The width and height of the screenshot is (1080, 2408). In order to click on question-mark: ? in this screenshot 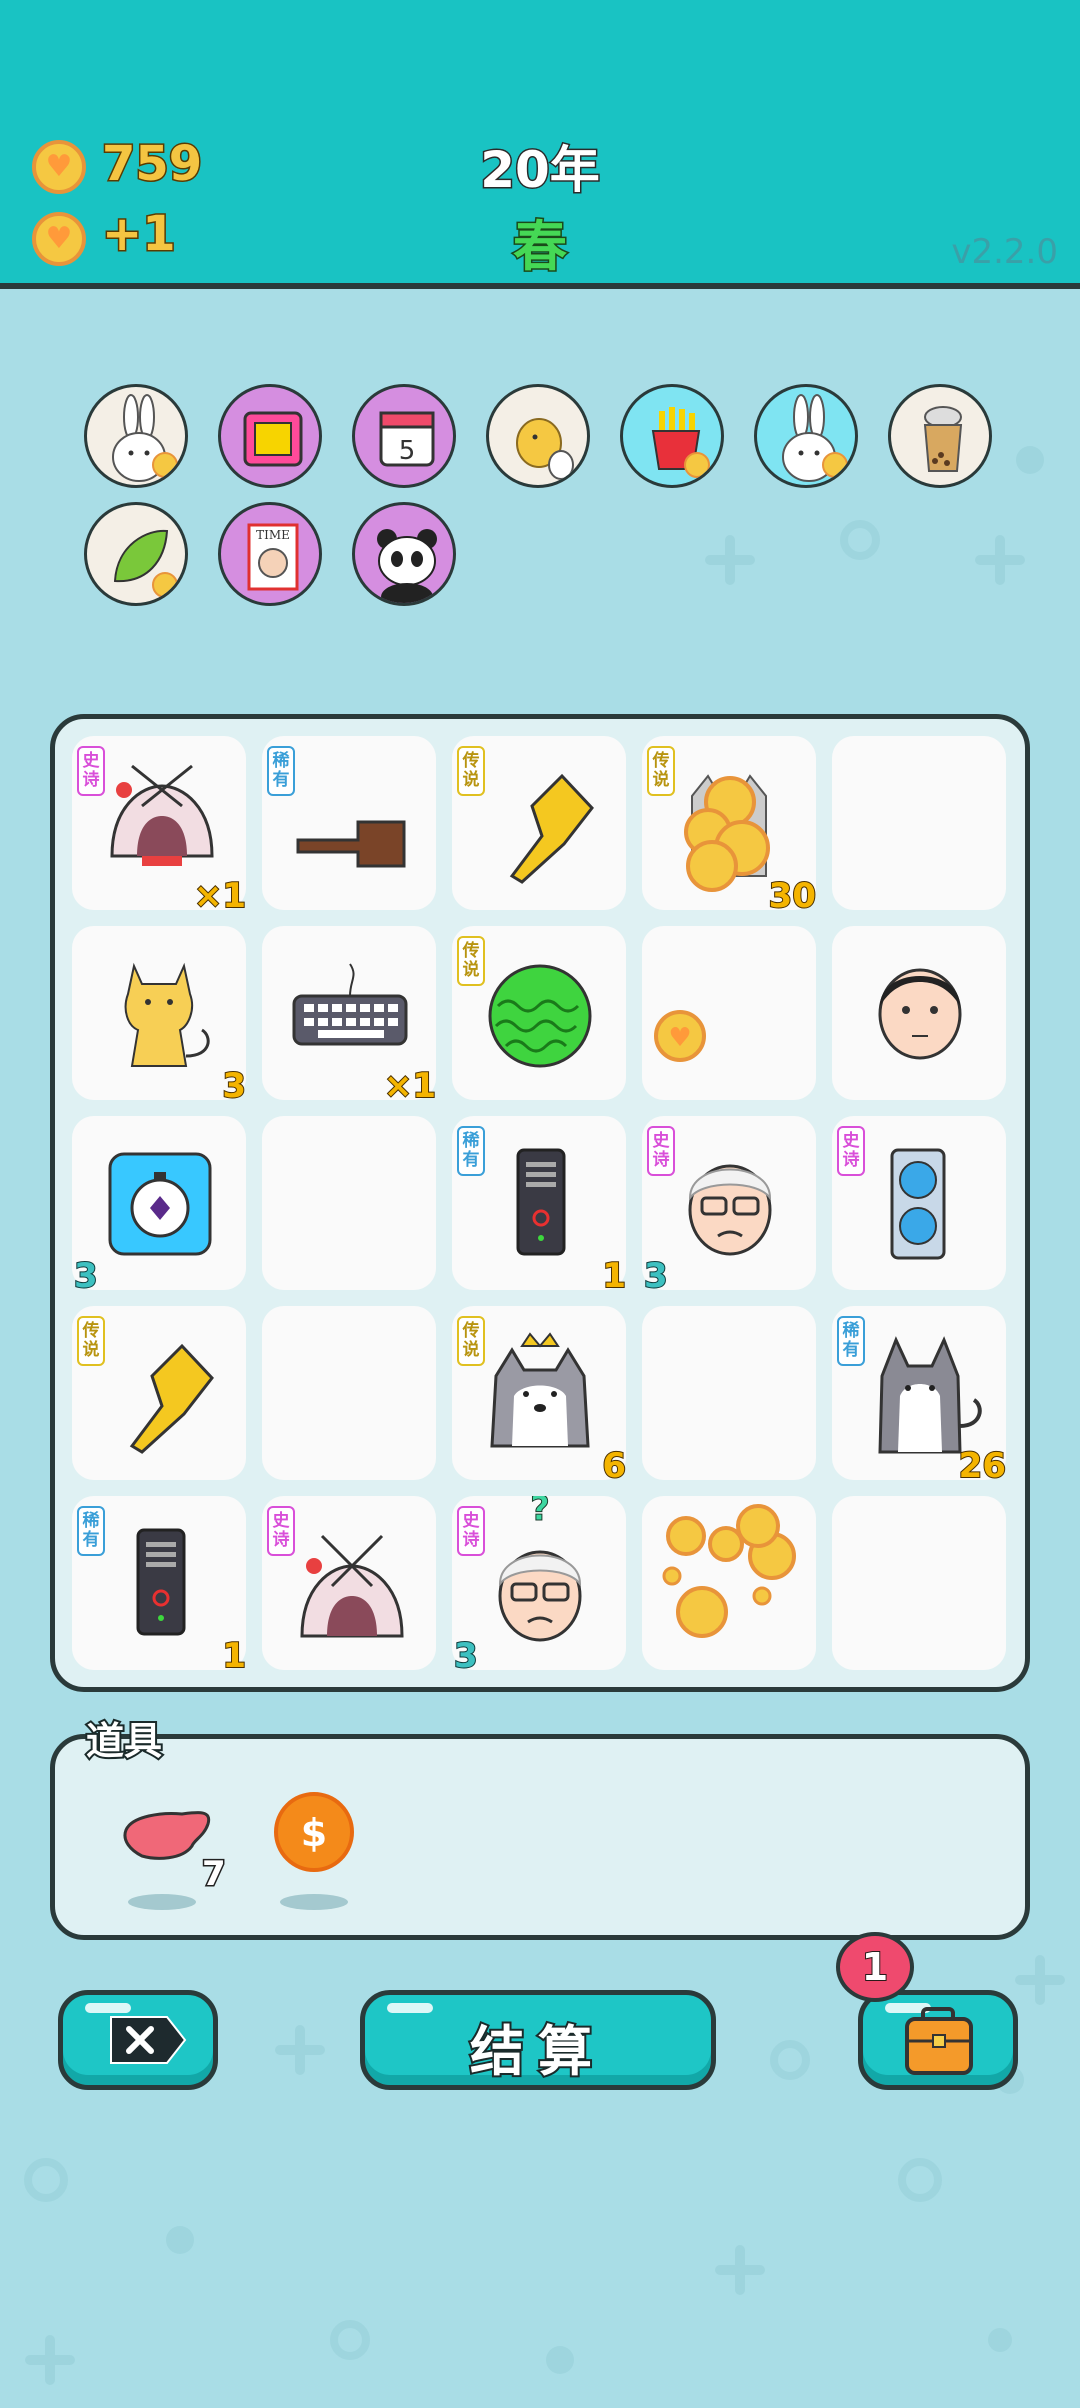, I will do `click(540, 1512)`.